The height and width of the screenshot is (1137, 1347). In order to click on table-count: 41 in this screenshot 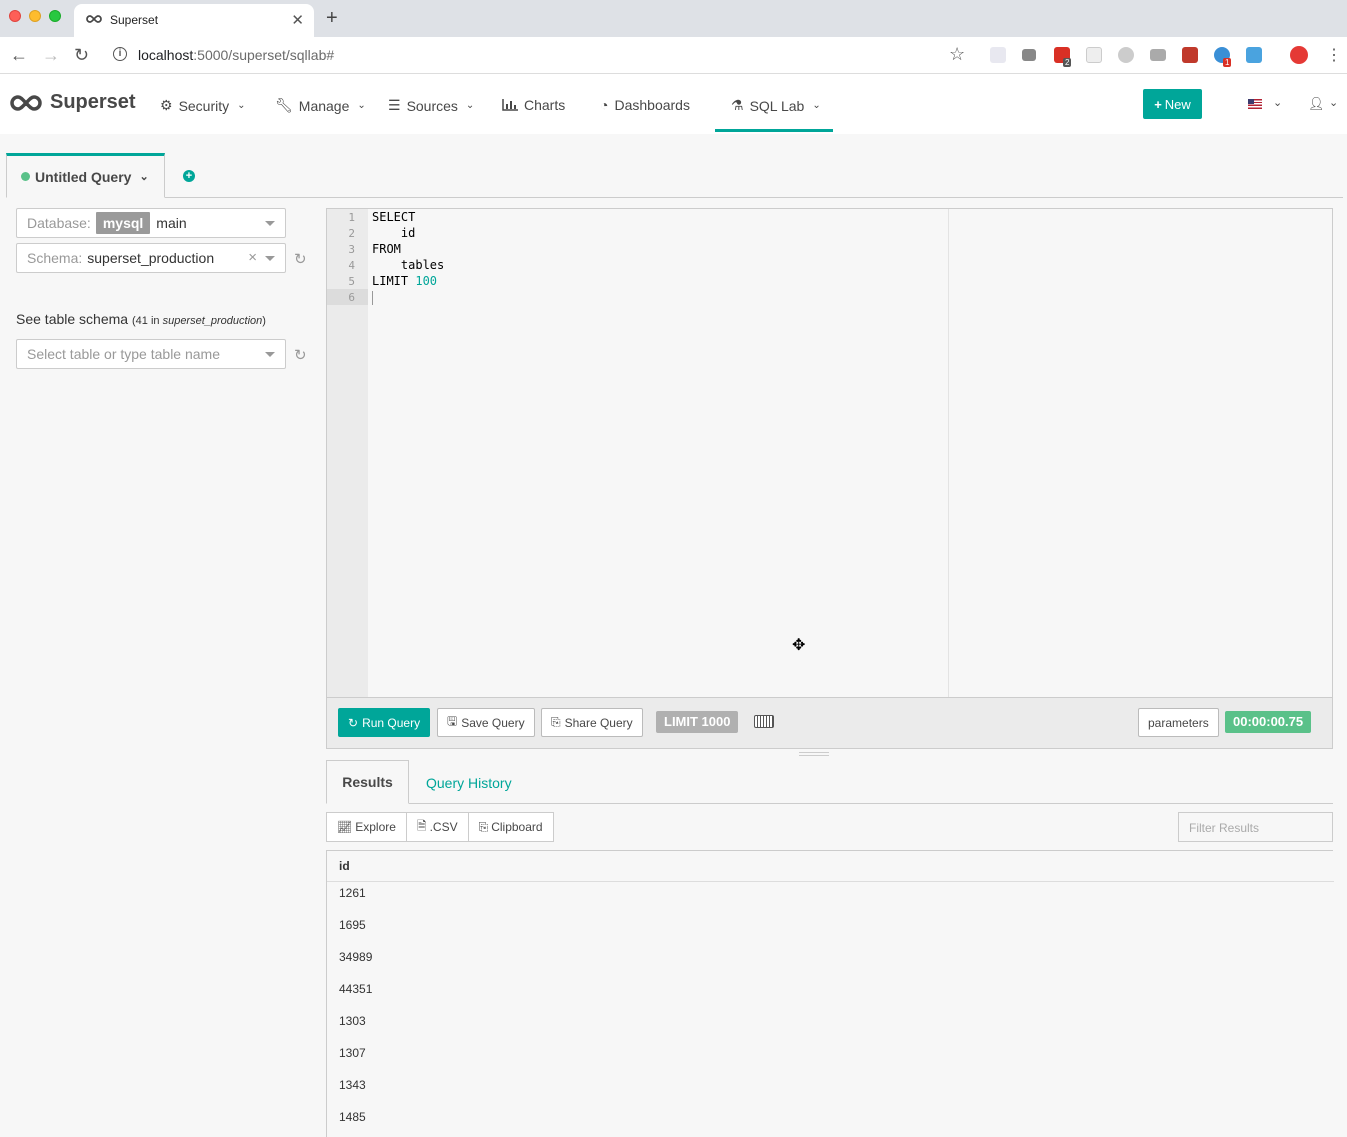, I will do `click(141, 321)`.